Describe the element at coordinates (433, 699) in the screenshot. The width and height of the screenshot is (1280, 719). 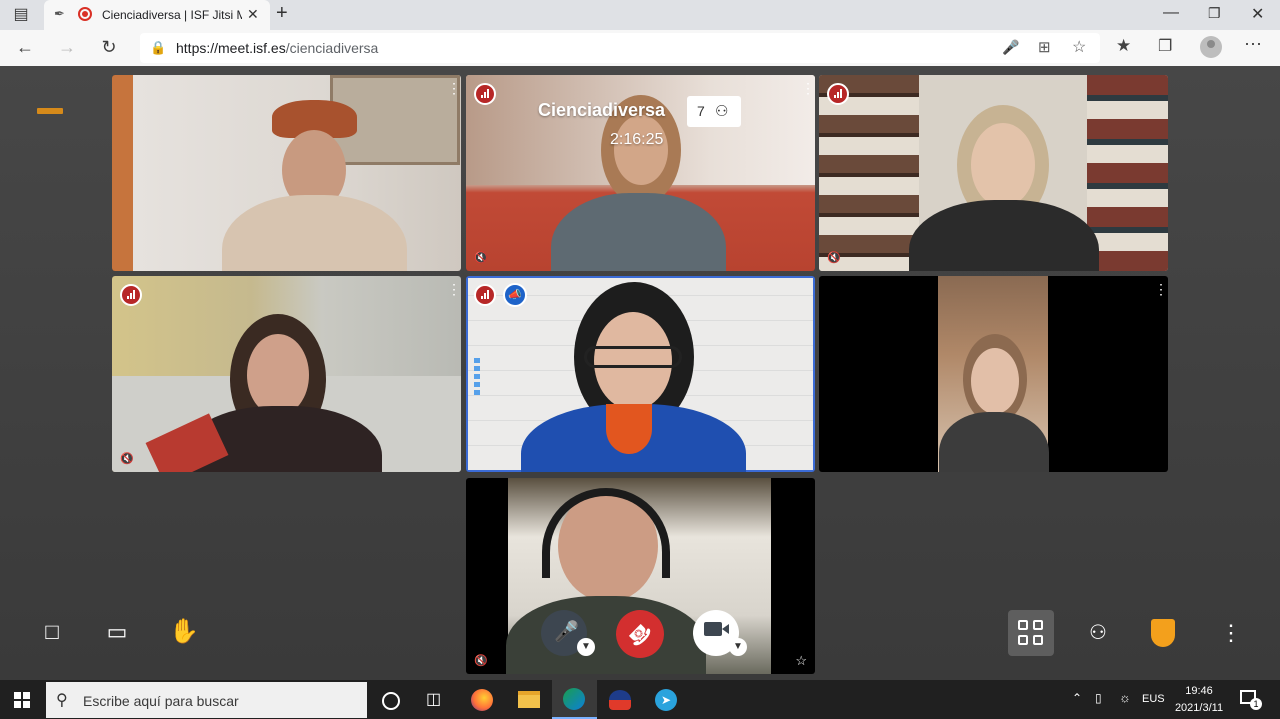
I see `task-view-icon: ◫` at that location.